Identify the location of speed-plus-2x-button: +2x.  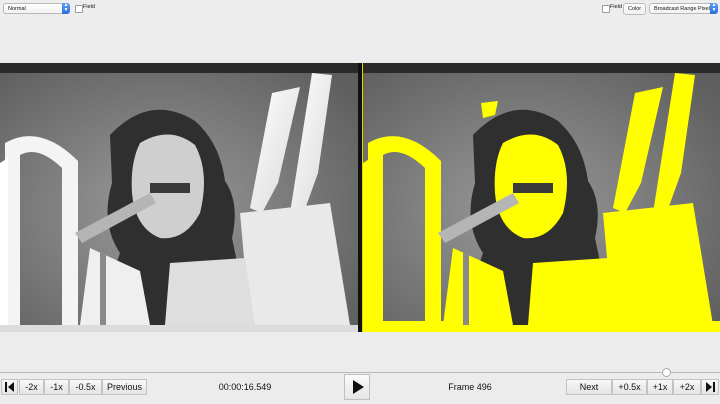
(687, 387).